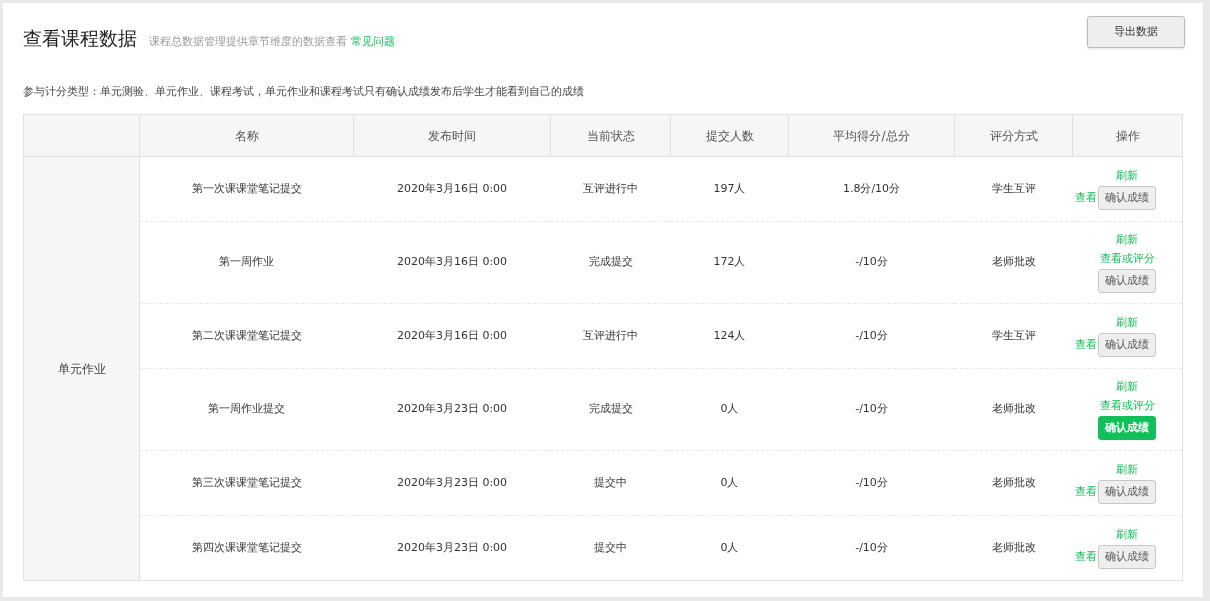  What do you see at coordinates (1013, 135) in the screenshot?
I see `column-header: 评分方式` at bounding box center [1013, 135].